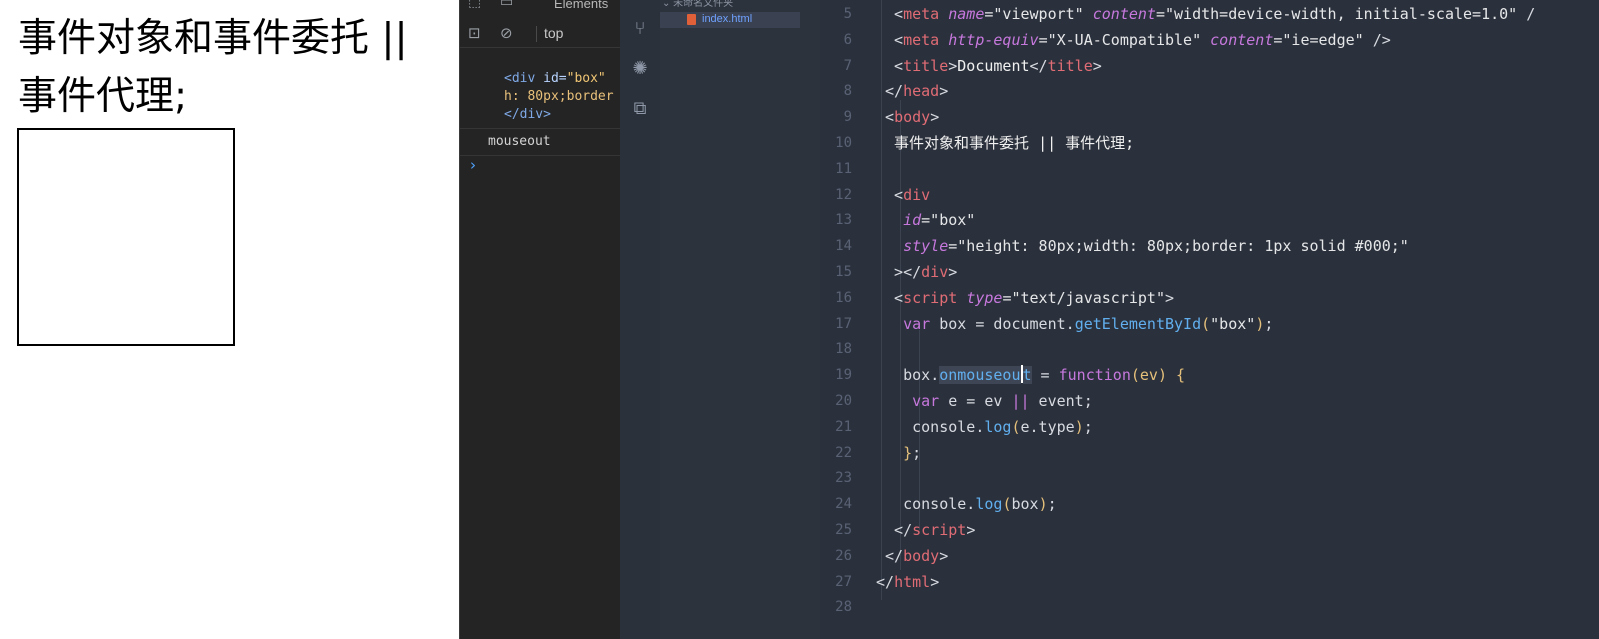 Image resolution: width=1599 pixels, height=639 pixels. Describe the element at coordinates (540, 97) in the screenshot. I see `log-entry-box: <div id="box" h: 80px;border </div>` at that location.